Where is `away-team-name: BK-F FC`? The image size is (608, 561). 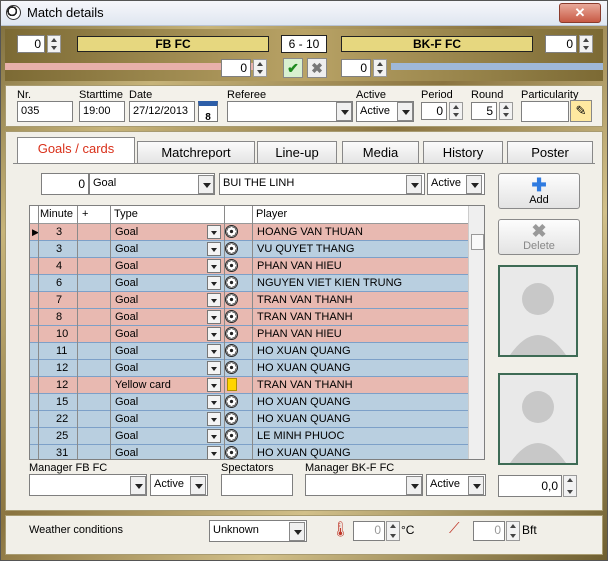
away-team-name: BK-F FC is located at coordinates (437, 44).